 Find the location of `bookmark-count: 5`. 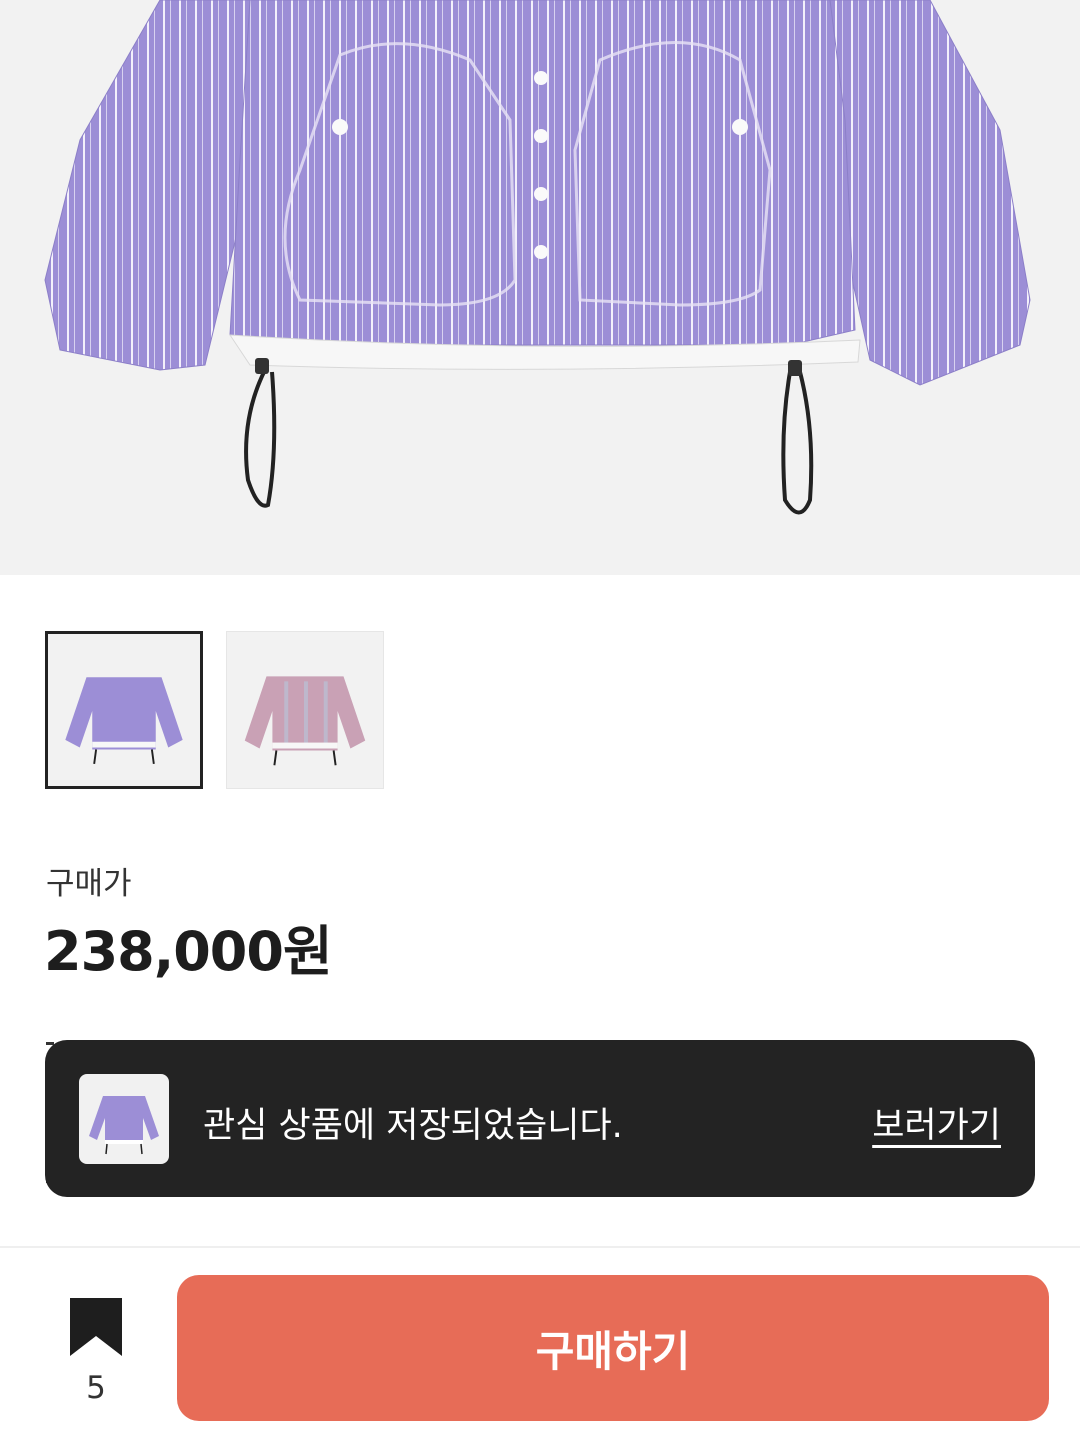

bookmark-count: 5 is located at coordinates (96, 1388).